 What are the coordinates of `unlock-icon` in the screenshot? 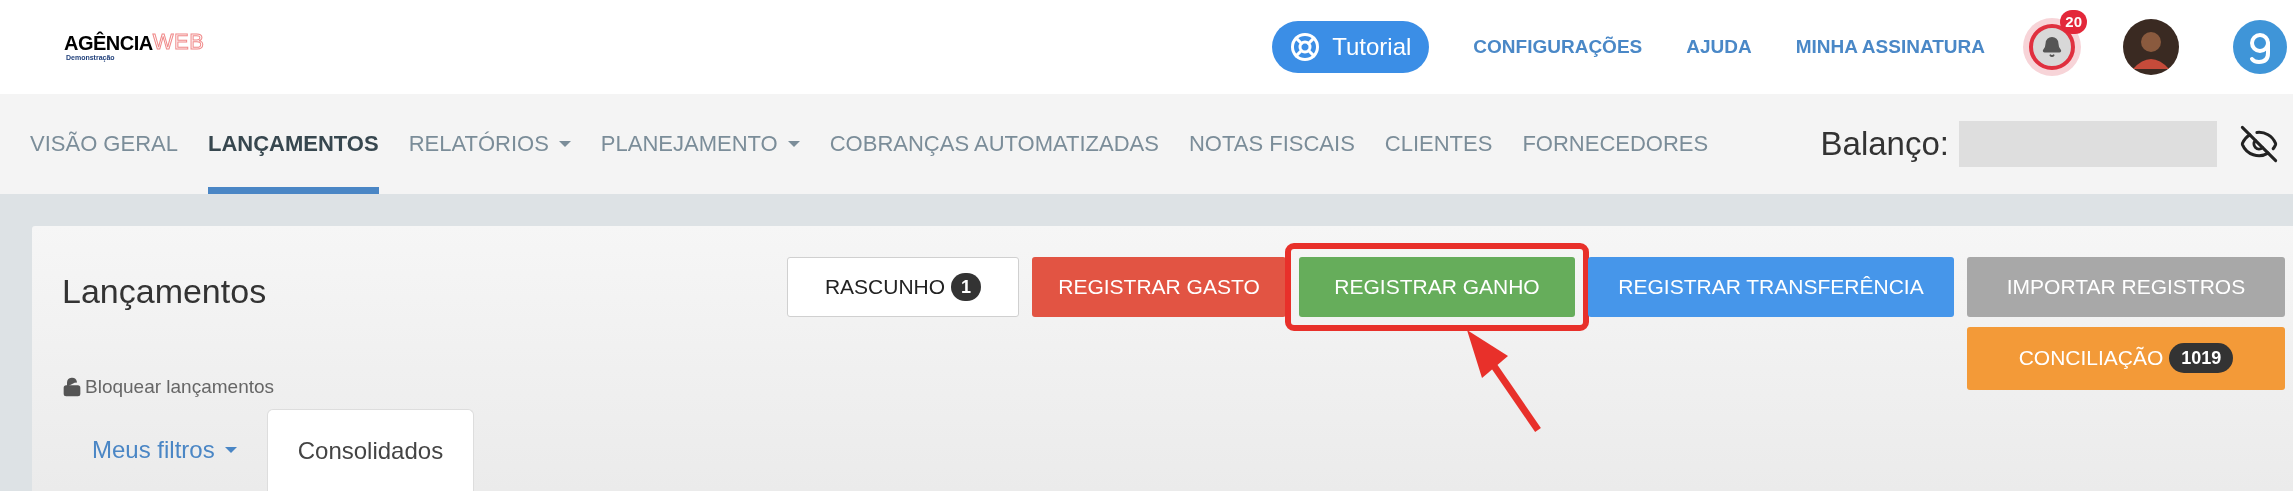 It's located at (72, 386).